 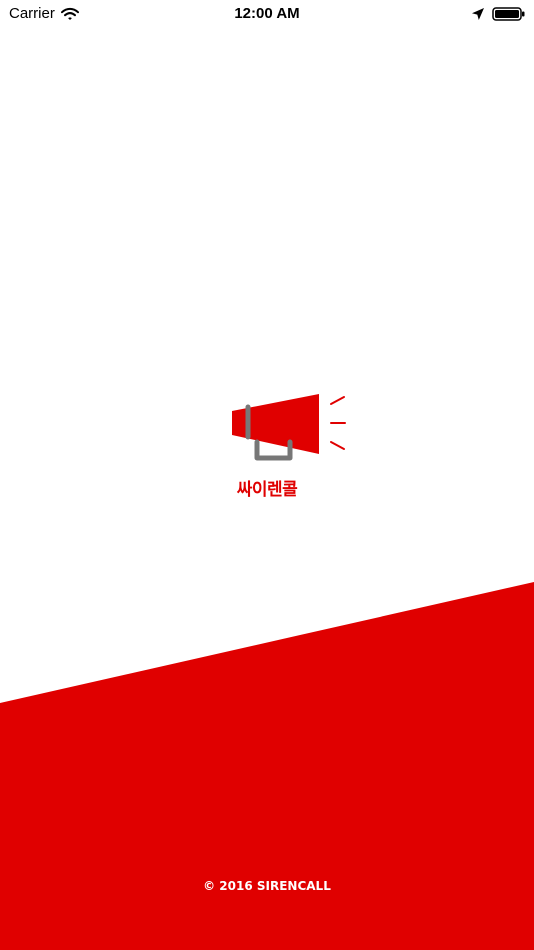 I want to click on battery-icon, so click(x=509, y=14).